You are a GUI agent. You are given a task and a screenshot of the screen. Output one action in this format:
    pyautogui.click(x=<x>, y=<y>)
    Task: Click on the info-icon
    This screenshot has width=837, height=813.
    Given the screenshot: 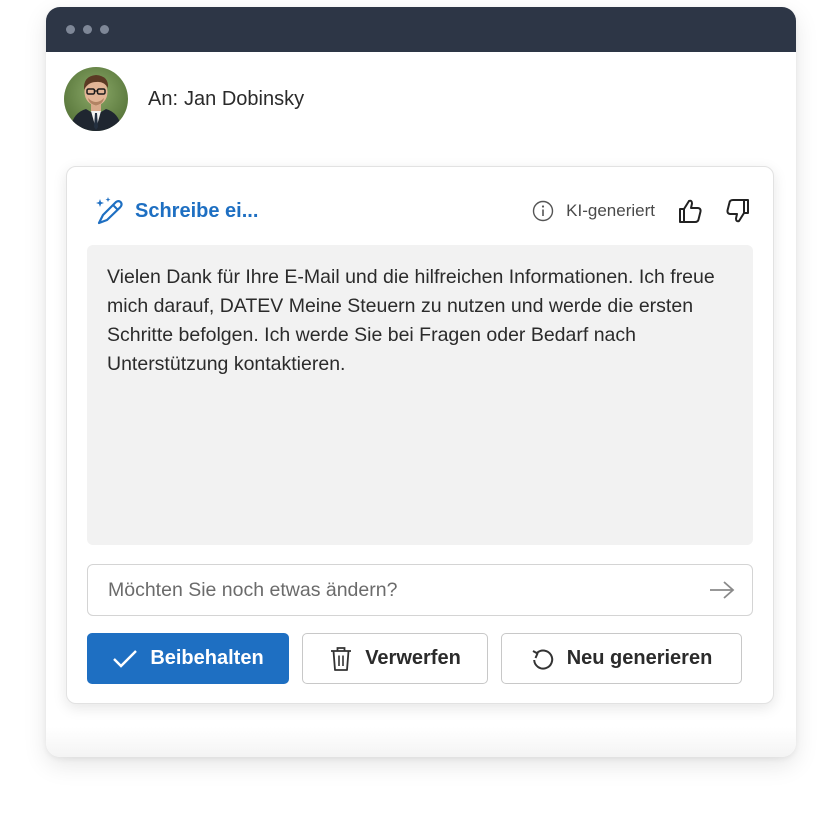 What is the action you would take?
    pyautogui.click(x=543, y=211)
    